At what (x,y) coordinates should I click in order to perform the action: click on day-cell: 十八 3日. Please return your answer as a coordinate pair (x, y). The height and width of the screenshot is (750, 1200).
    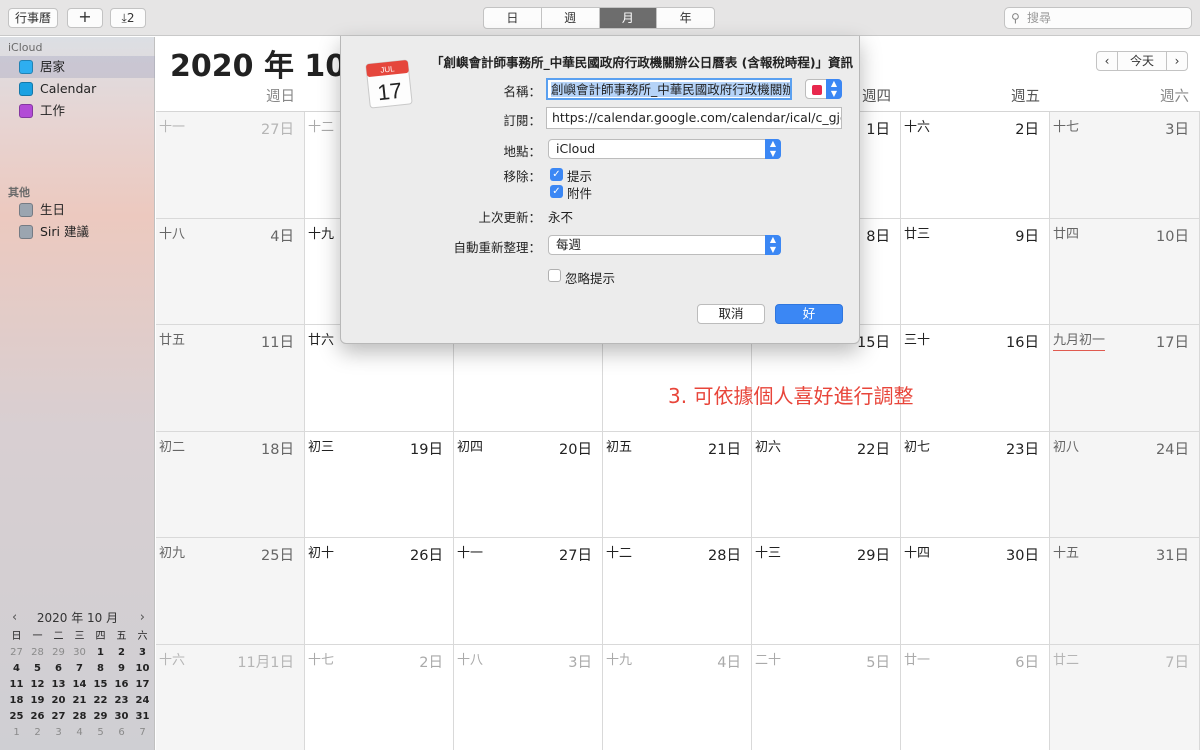
    Looking at the image, I should click on (528, 697).